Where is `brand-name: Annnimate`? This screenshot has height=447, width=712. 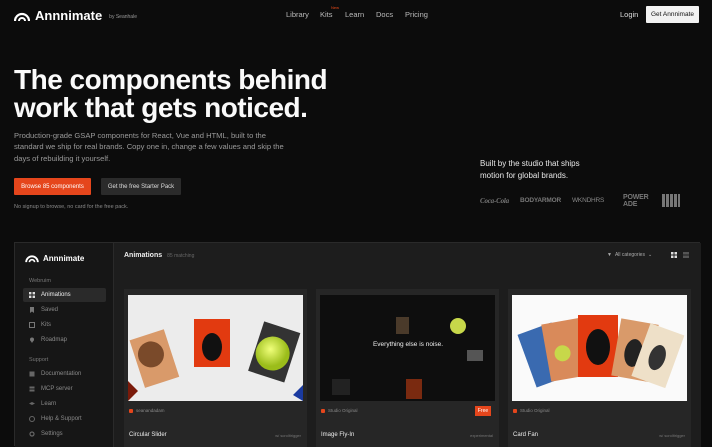 brand-name: Annnimate is located at coordinates (69, 15).